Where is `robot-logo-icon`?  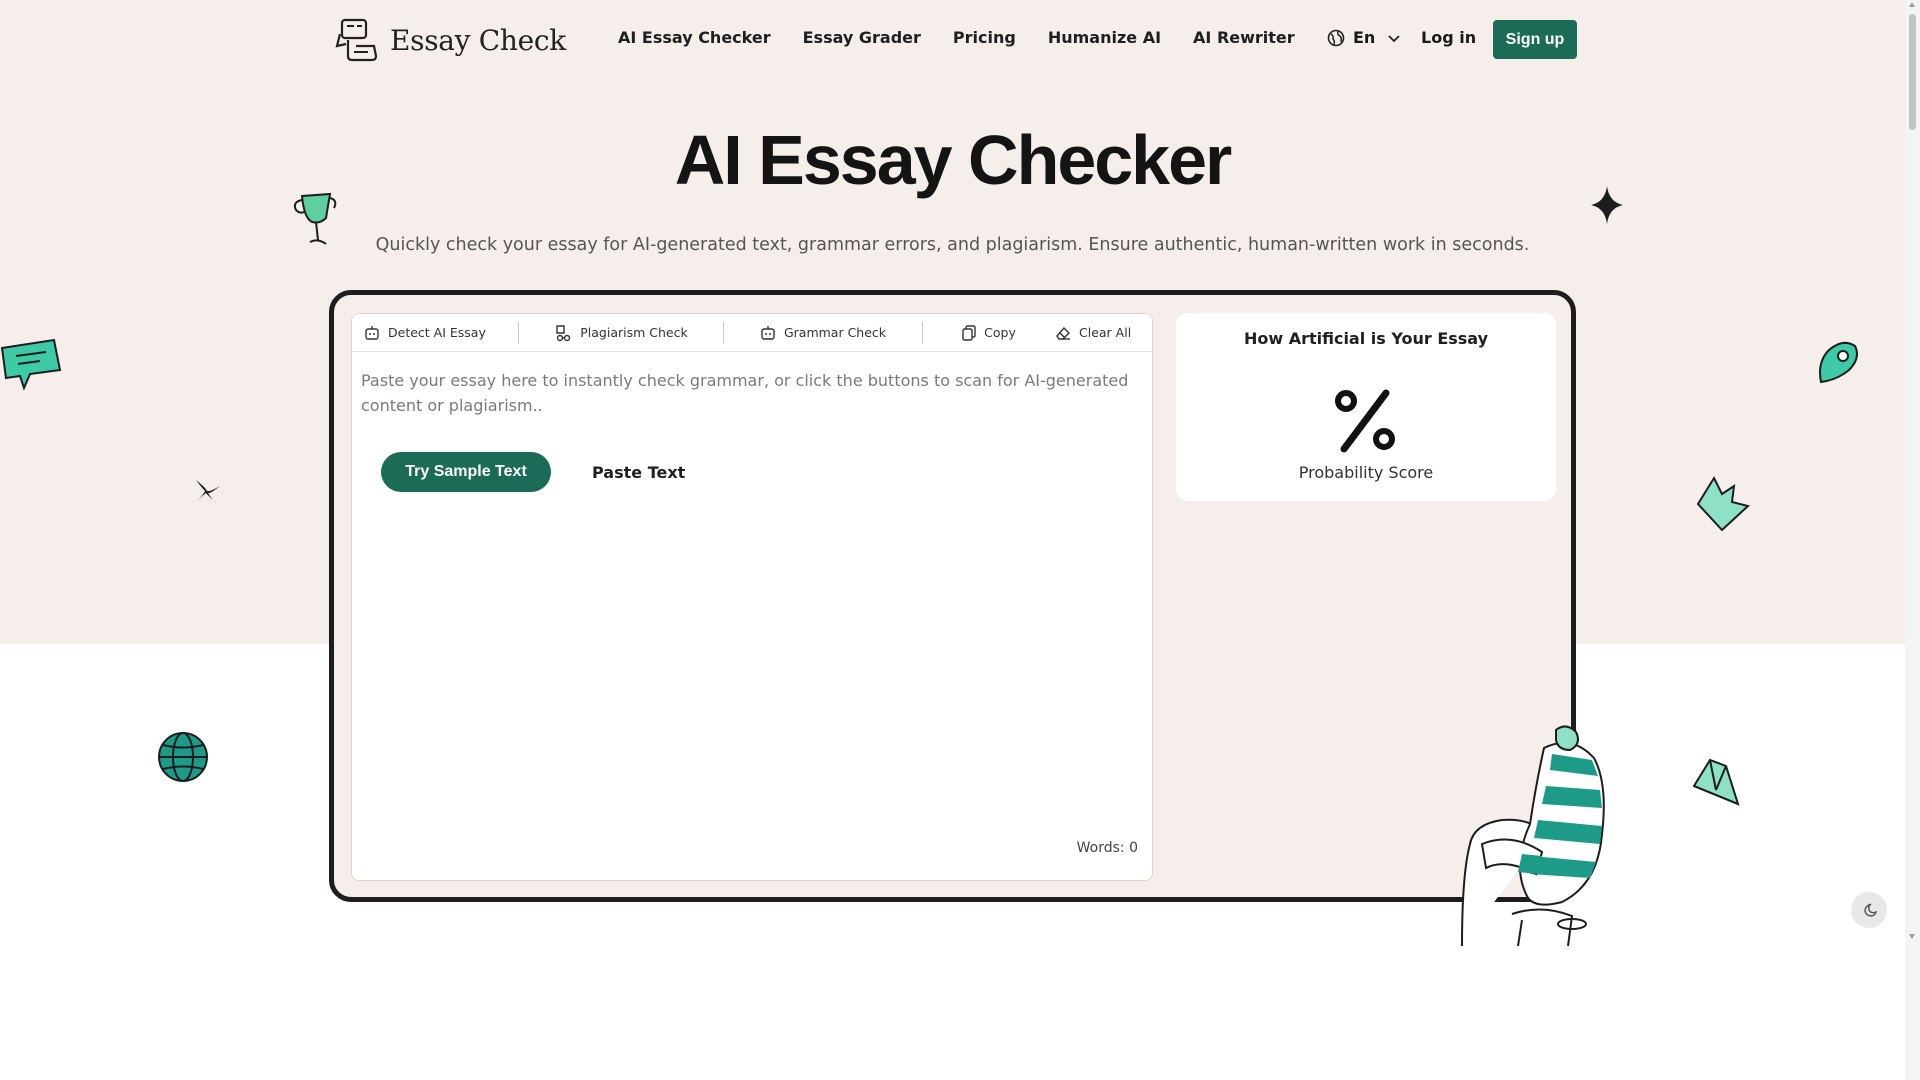
robot-logo-icon is located at coordinates (356, 40).